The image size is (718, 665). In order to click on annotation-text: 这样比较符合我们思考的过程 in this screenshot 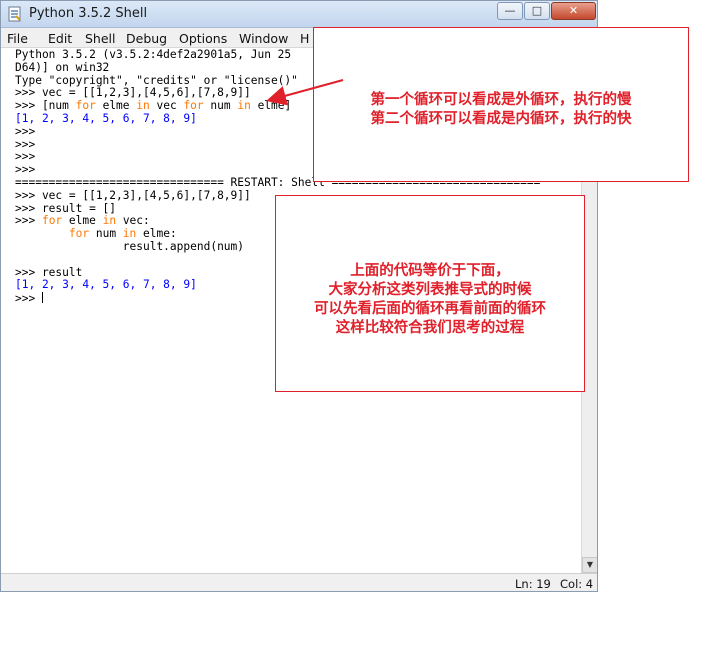, I will do `click(430, 328)`.